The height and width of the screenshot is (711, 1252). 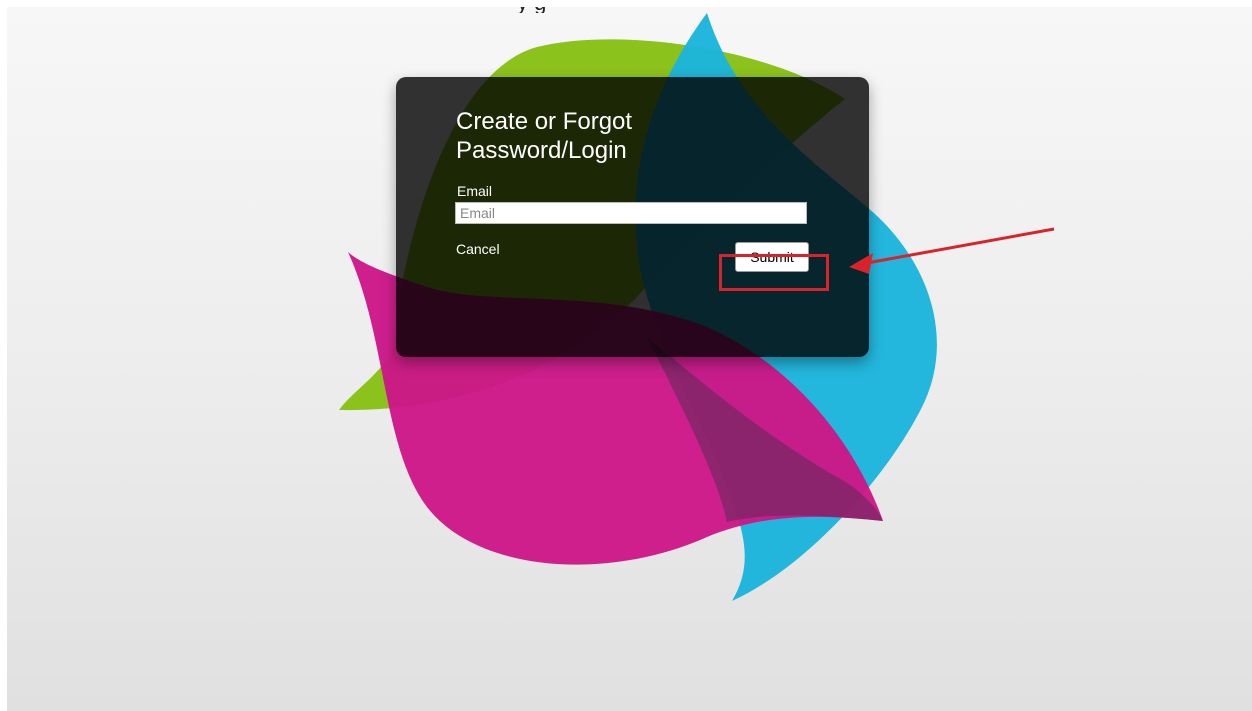 I want to click on card-title: Create or Forgot Password/Login, so click(x=544, y=136).